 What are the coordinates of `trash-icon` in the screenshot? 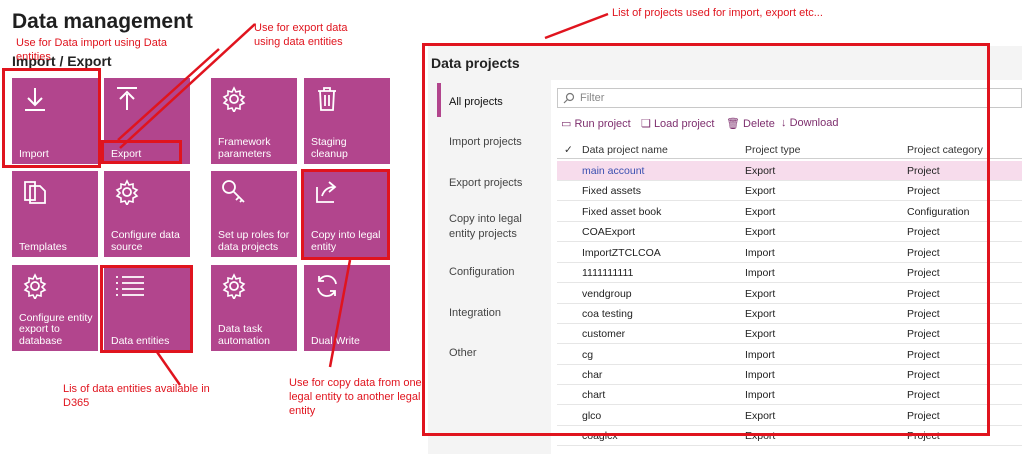 It's located at (327, 99).